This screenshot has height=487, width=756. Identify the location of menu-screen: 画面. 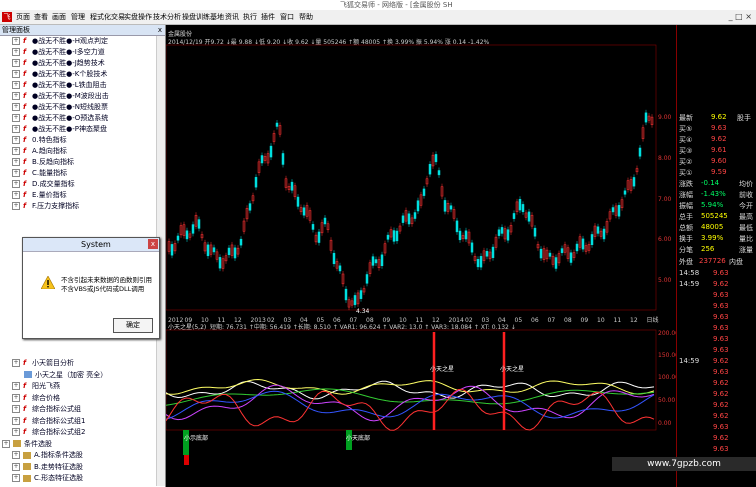
(59, 17).